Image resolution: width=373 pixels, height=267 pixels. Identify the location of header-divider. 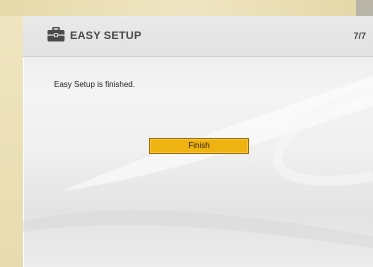
(198, 56).